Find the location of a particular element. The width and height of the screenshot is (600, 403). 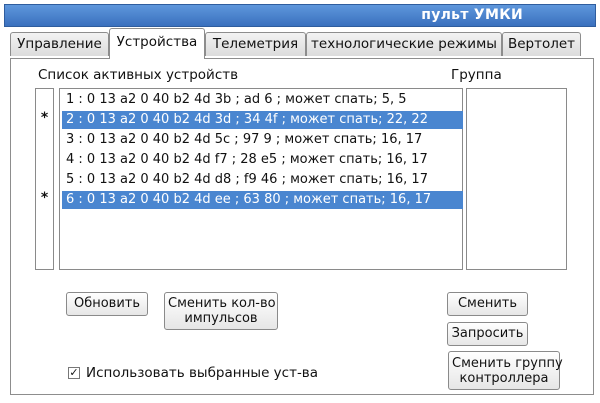

change-group-label-line1: Сменить группу is located at coordinates (507, 363).